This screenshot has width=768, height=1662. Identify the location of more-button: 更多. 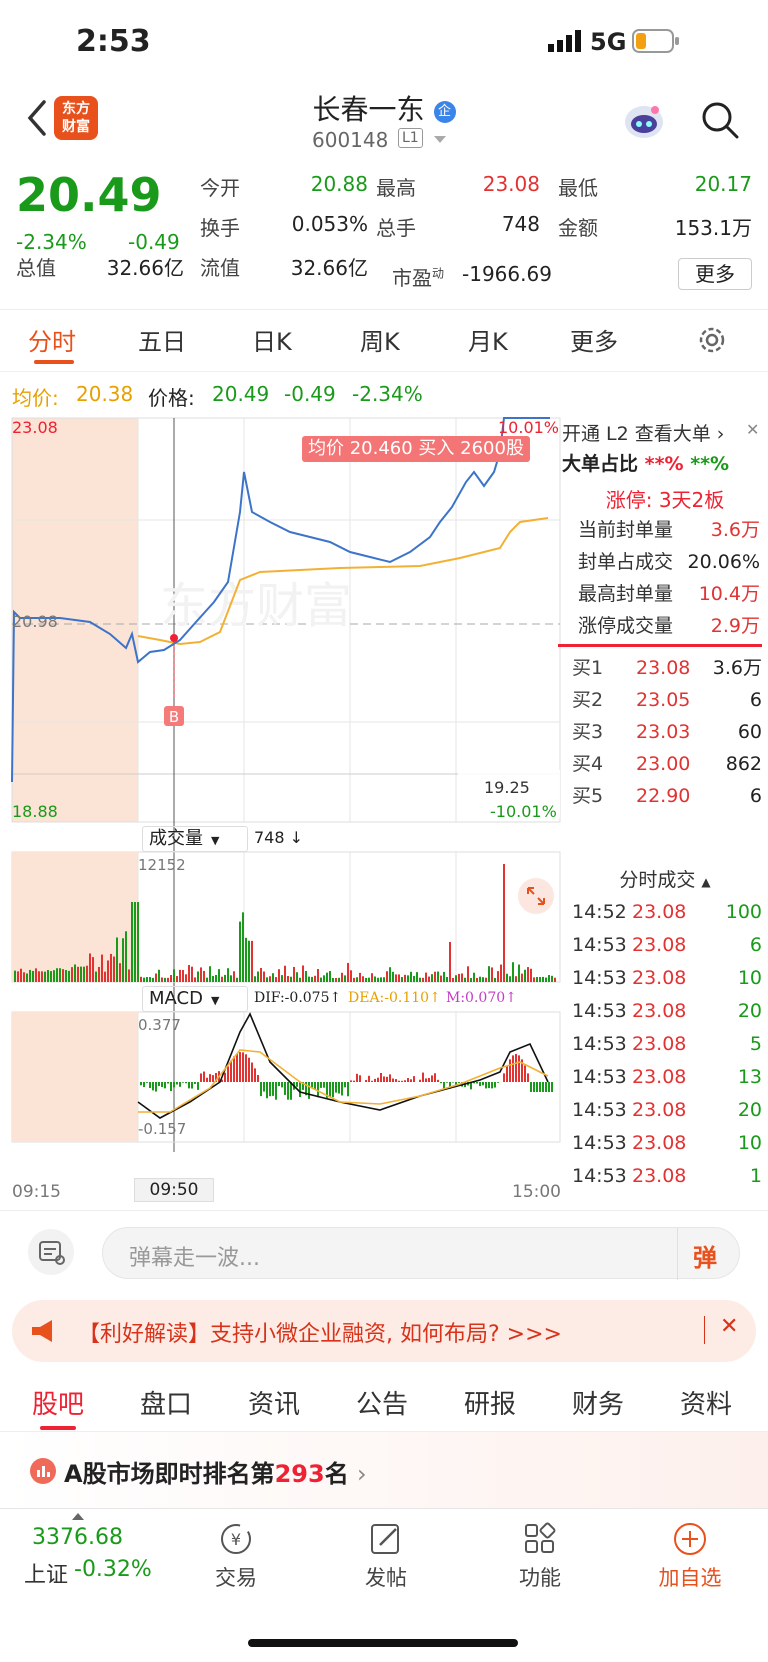
(715, 274).